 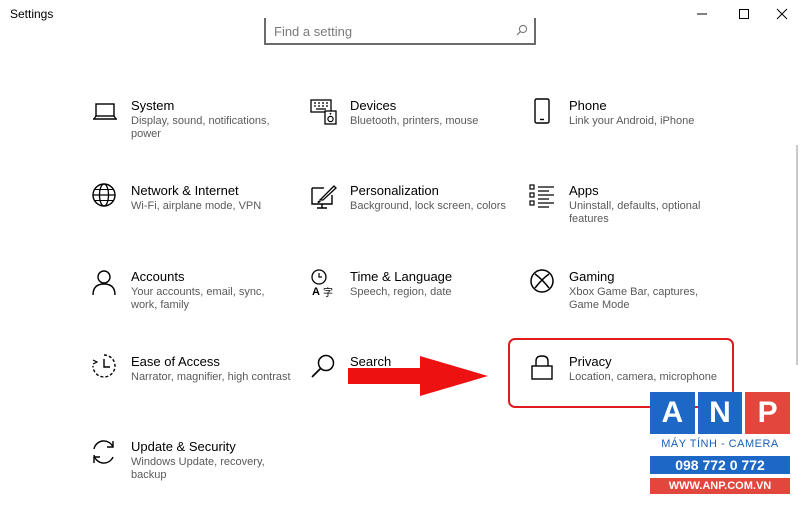 I want to click on tile-name: System, so click(x=153, y=105).